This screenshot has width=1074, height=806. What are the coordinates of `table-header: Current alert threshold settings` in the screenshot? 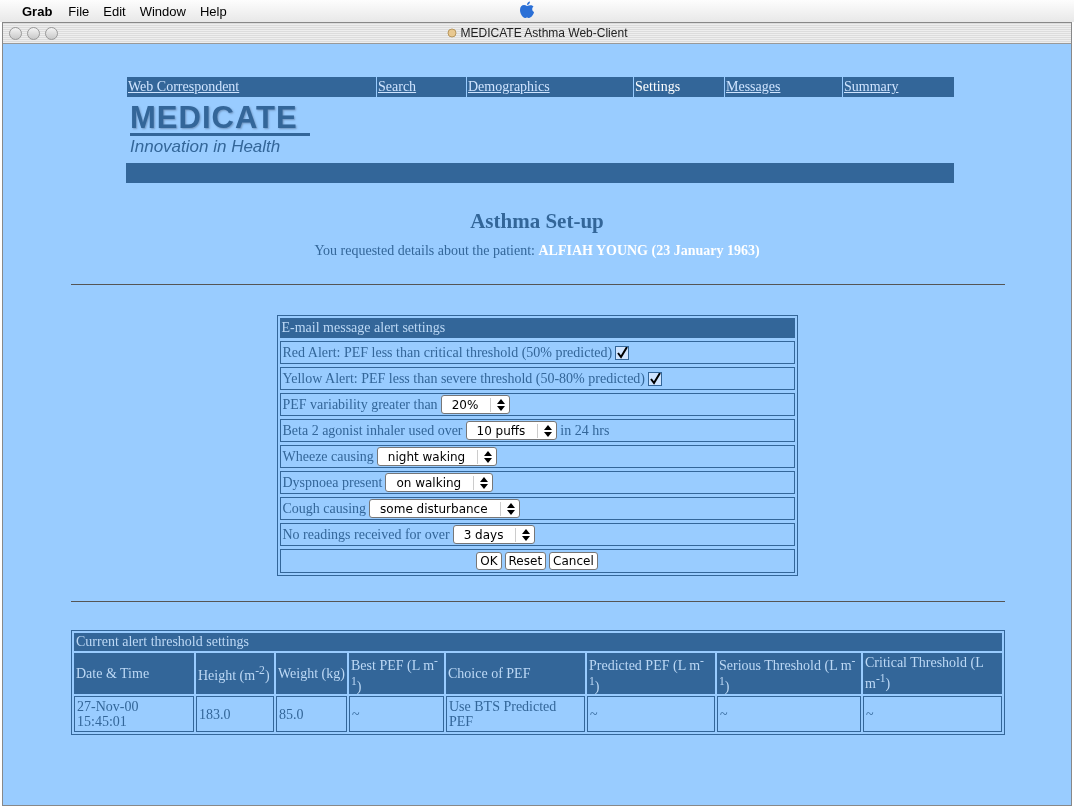 It's located at (538, 642).